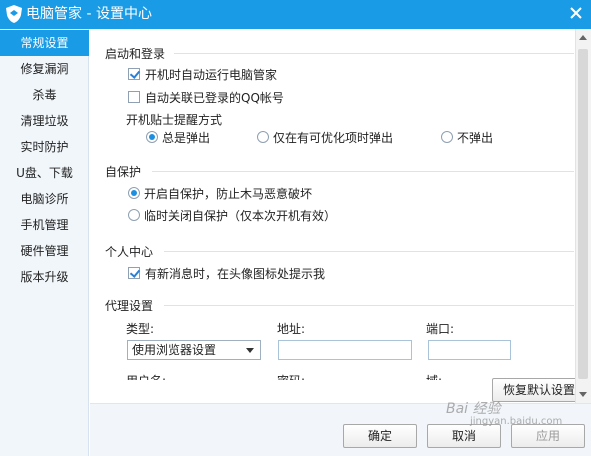 Image resolution: width=591 pixels, height=456 pixels. Describe the element at coordinates (380, 436) in the screenshot. I see `ok-button: 确定` at that location.